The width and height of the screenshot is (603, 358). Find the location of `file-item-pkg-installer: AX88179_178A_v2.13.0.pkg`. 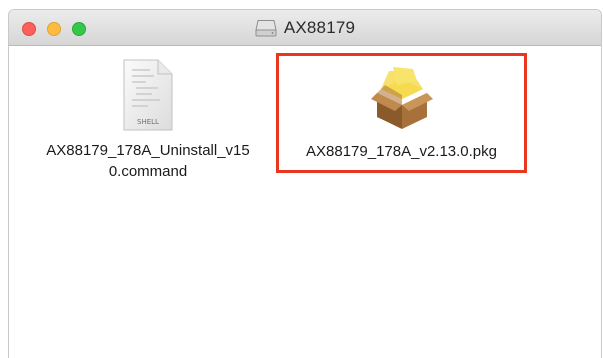

file-item-pkg-installer: AX88179_178A_v2.13.0.pkg is located at coordinates (401, 113).